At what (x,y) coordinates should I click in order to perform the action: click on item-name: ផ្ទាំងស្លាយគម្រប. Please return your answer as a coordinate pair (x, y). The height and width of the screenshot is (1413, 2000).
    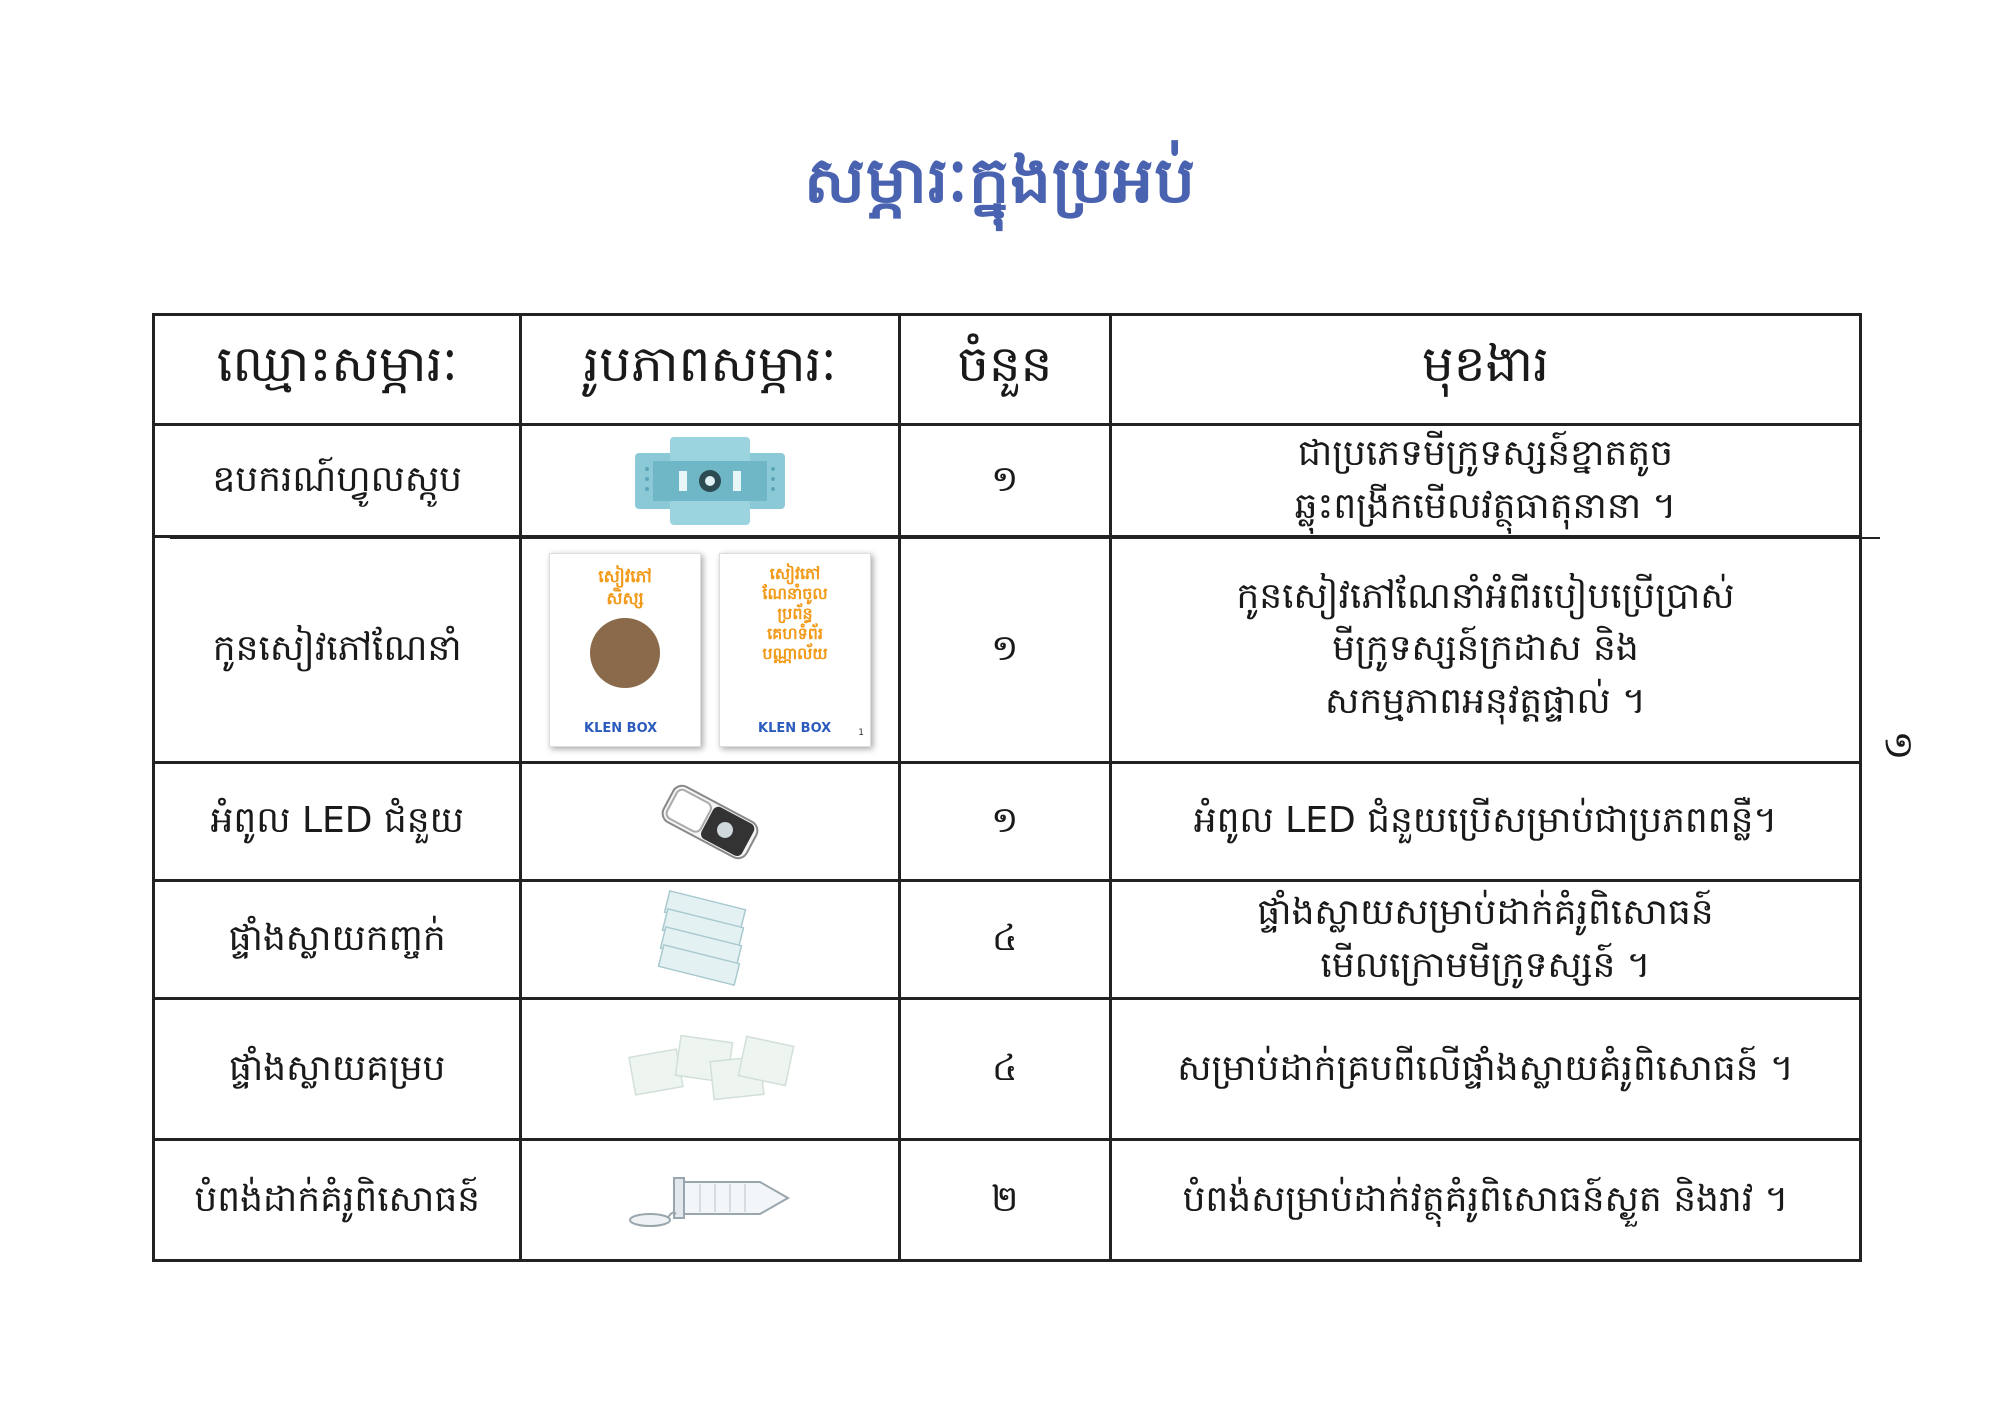
    Looking at the image, I should click on (337, 1069).